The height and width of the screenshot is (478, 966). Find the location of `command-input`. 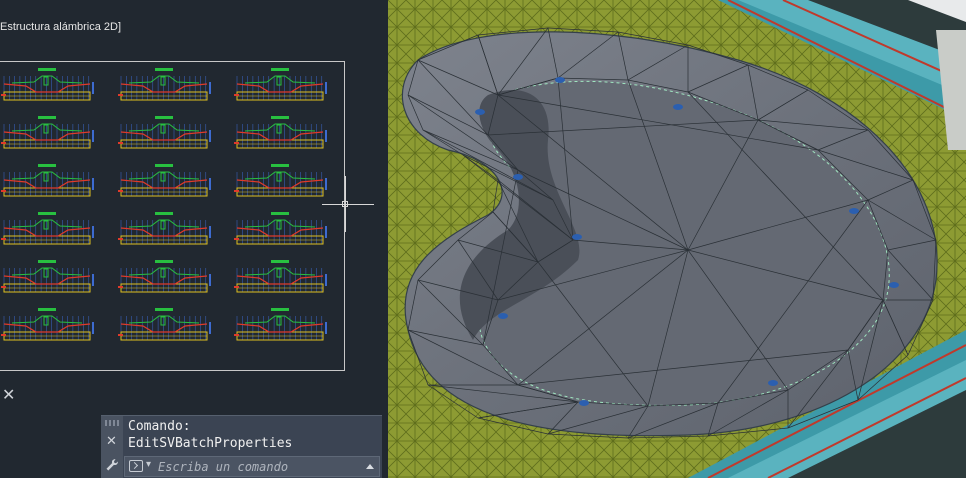

command-input is located at coordinates (258, 466).